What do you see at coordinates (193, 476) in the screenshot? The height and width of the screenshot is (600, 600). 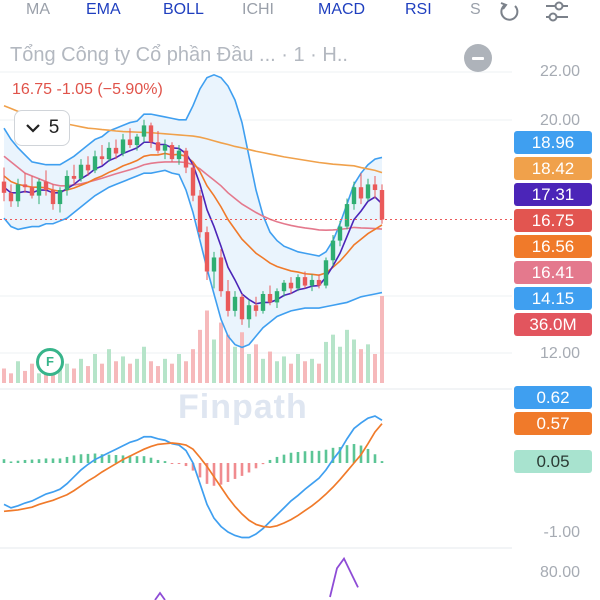 I see `signal-line` at bounding box center [193, 476].